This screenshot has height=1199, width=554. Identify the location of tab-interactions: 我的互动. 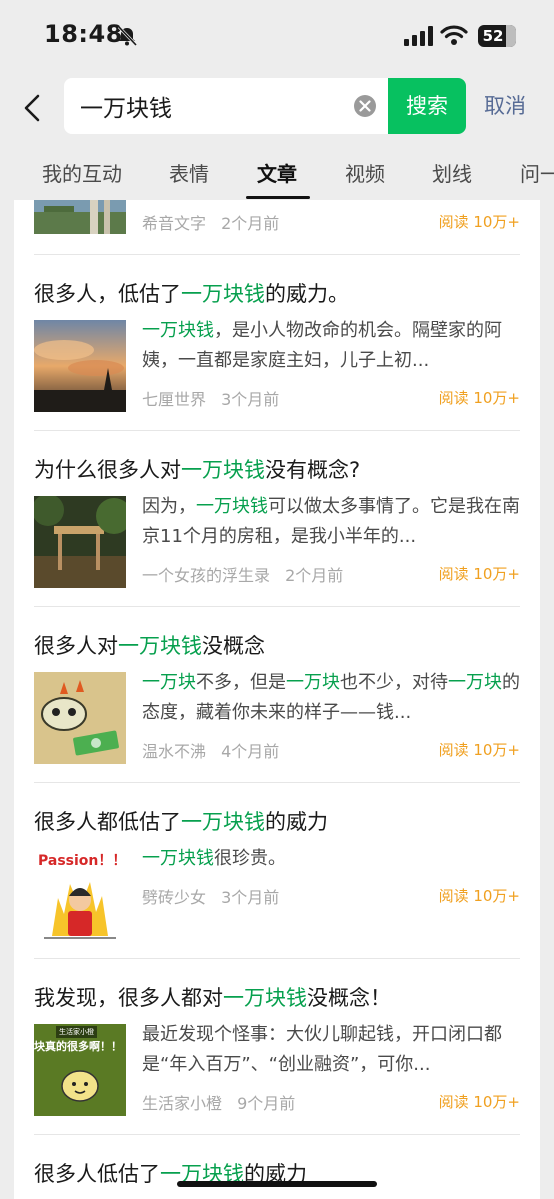
(82, 172).